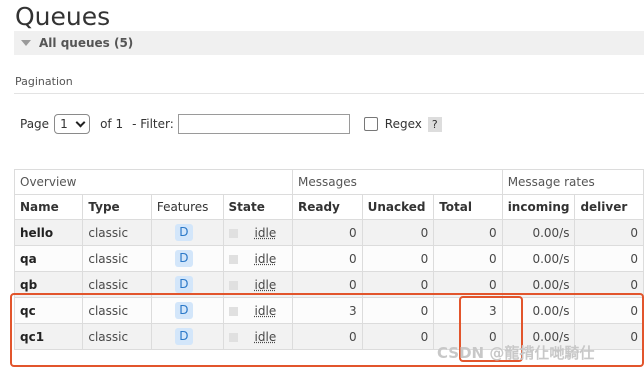 The image size is (644, 373). I want to click on group-message-rates: Message rates, so click(572, 182).